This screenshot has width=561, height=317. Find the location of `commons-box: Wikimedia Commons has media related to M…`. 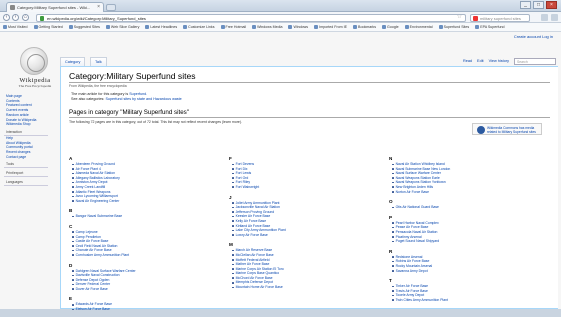

commons-box: Wikimedia Commons has media related to M… is located at coordinates (507, 129).